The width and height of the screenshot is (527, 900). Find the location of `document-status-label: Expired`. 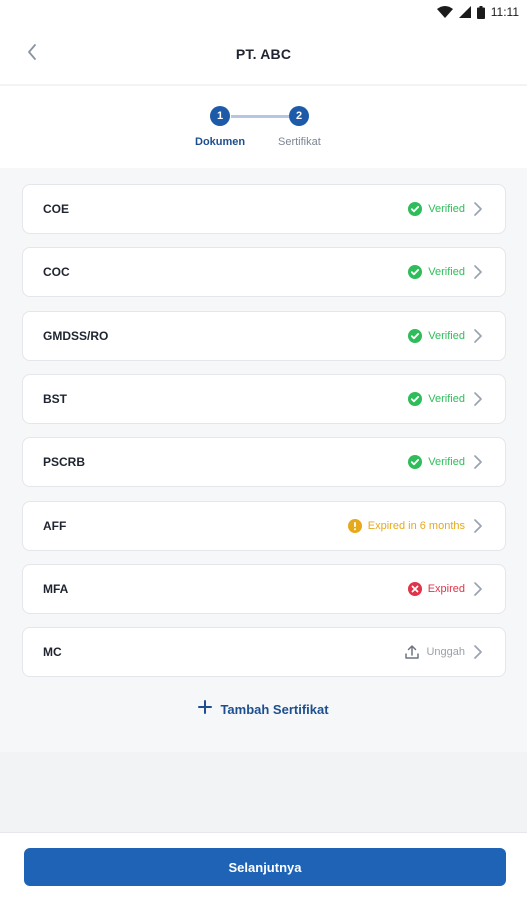

document-status-label: Expired is located at coordinates (446, 589).